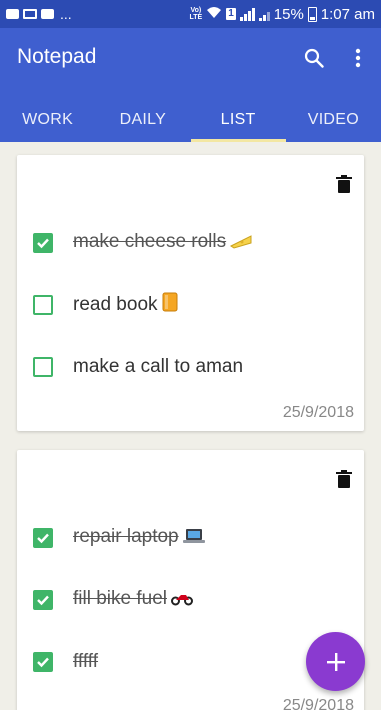 This screenshot has height=710, width=381. I want to click on search-button, so click(314, 58).